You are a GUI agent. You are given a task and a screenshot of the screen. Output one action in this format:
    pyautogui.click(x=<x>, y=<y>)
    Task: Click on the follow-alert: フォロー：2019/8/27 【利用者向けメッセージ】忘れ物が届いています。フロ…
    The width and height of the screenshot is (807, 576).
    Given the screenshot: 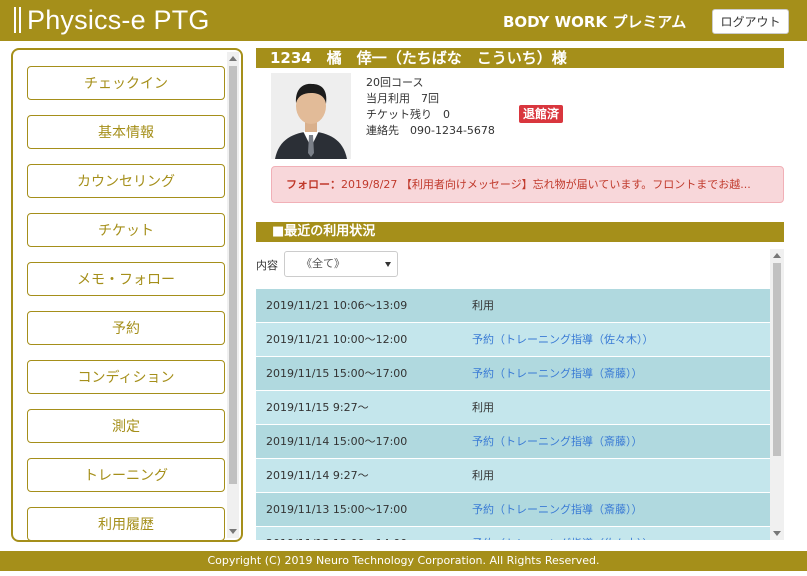 What is the action you would take?
    pyautogui.click(x=527, y=184)
    